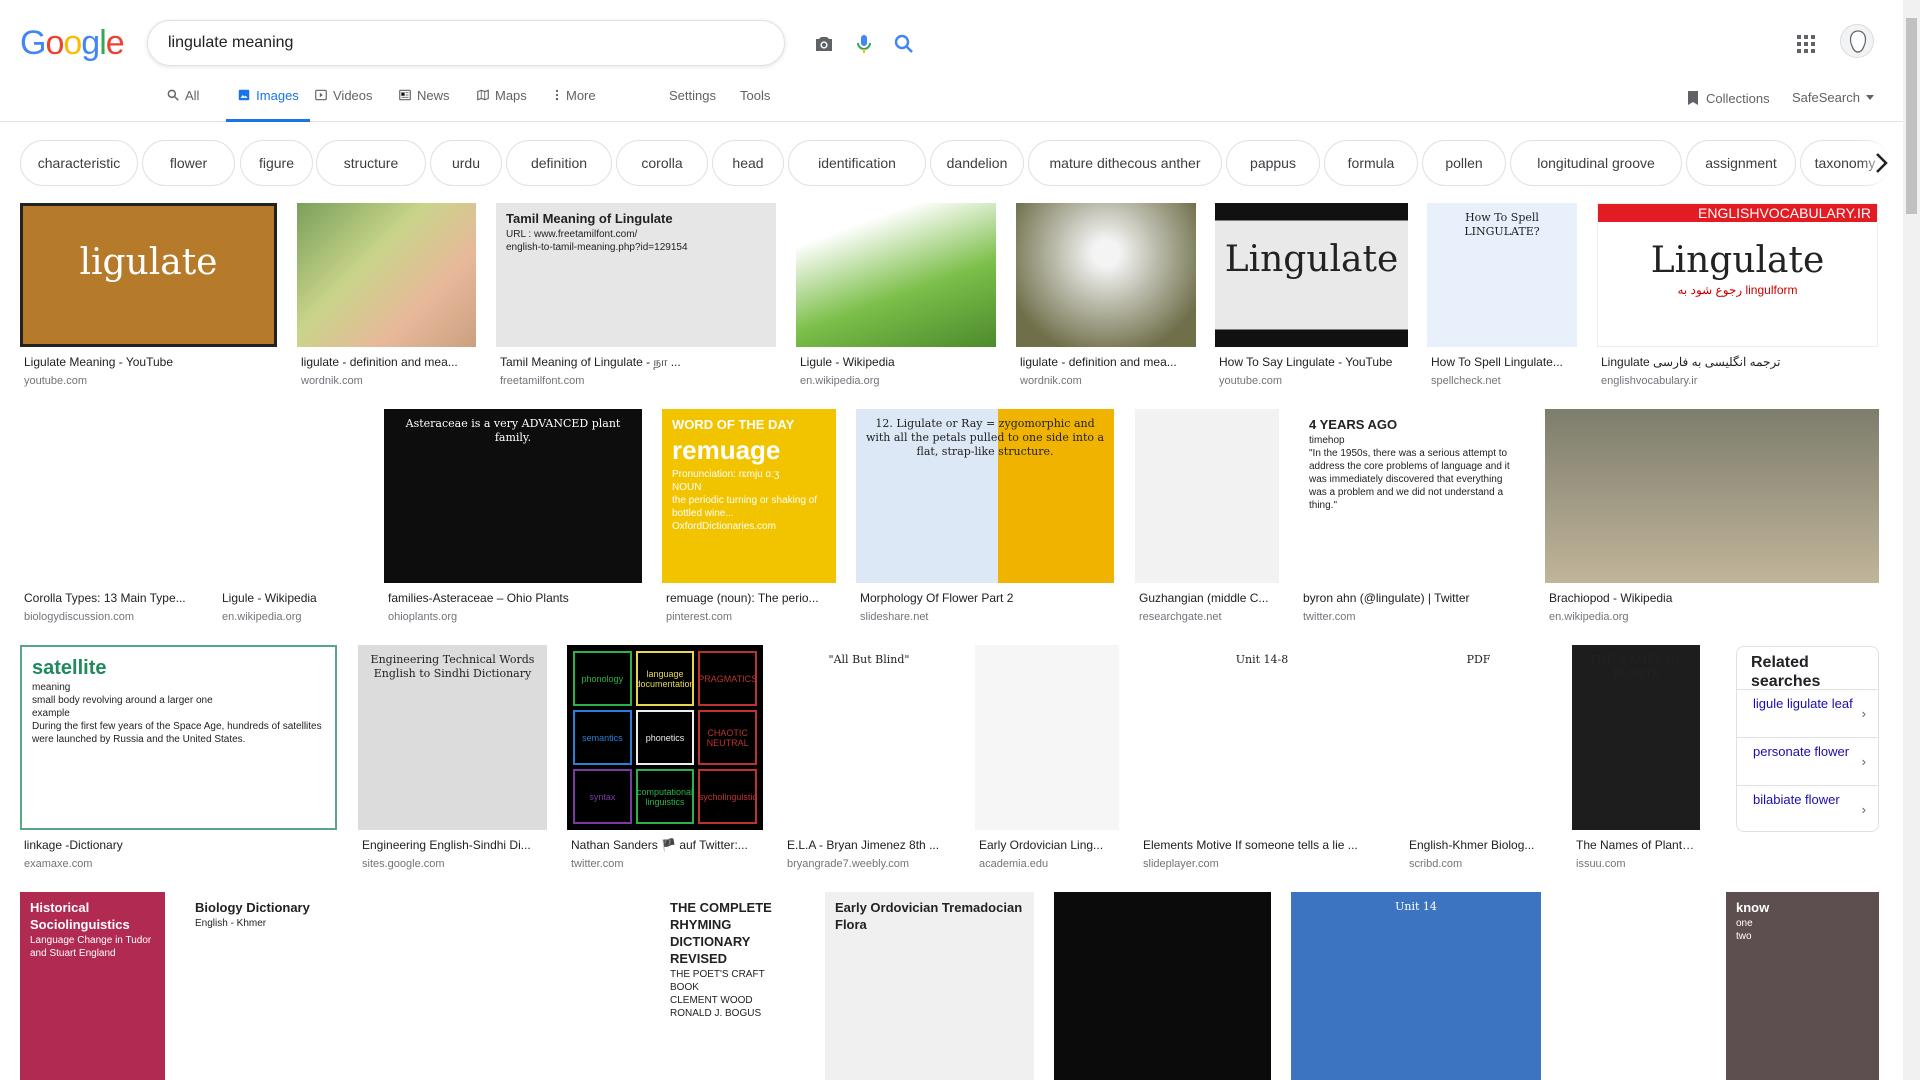  Describe the element at coordinates (257, 986) in the screenshot. I see `image-result: Biology Dictionary English - Khmer` at that location.